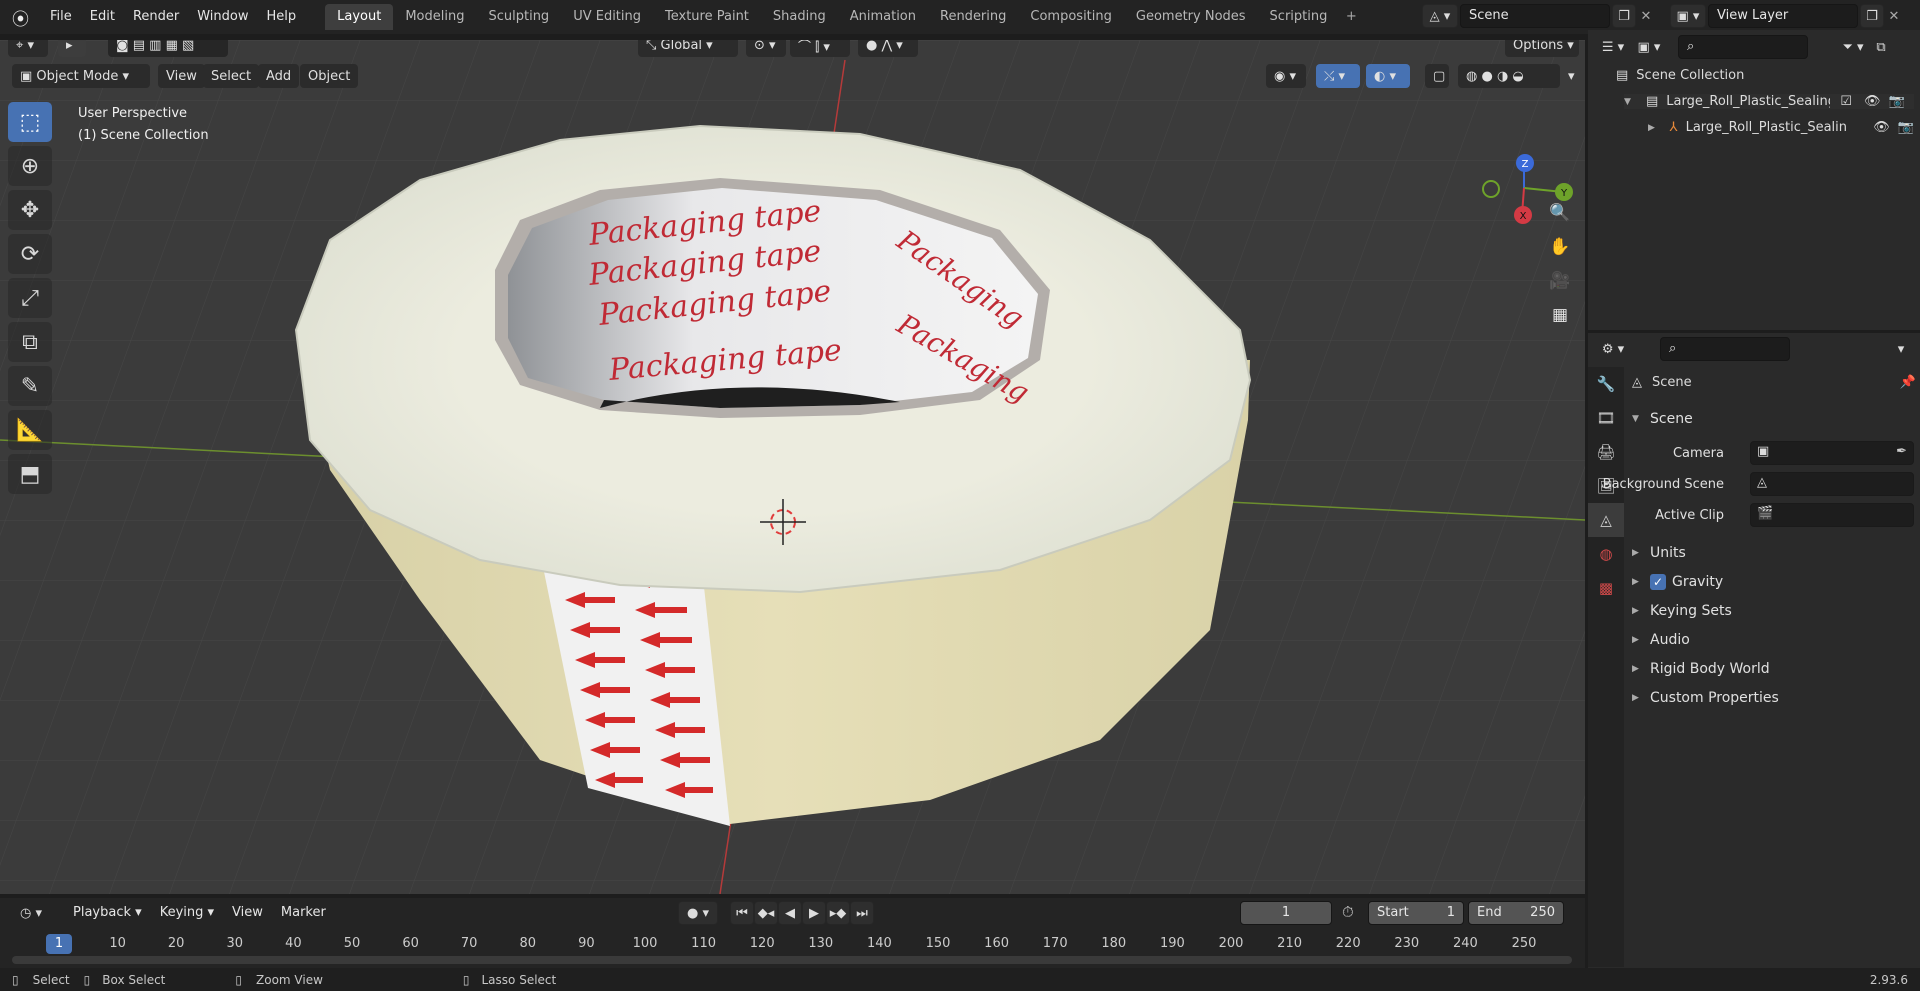 This screenshot has height=991, width=1920. Describe the element at coordinates (1351, 17) in the screenshot. I see `add-workspace-icon: +` at that location.